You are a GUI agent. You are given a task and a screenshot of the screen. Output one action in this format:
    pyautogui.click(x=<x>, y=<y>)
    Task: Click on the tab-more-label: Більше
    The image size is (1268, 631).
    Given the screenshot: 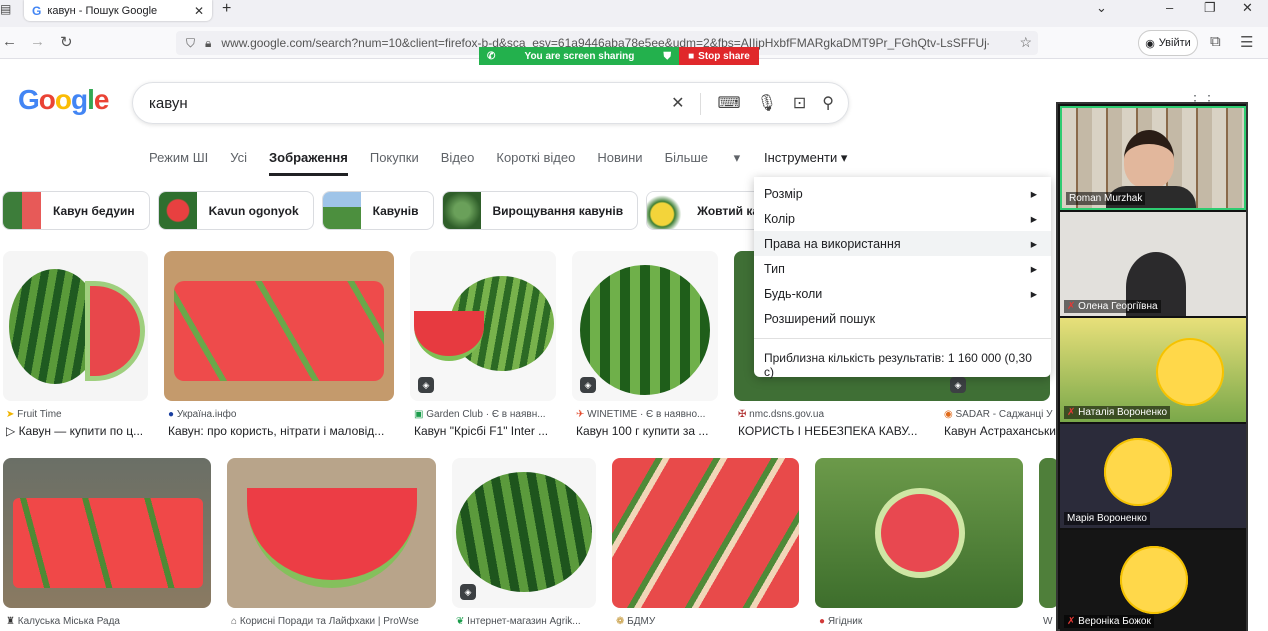 What is the action you would take?
    pyautogui.click(x=686, y=157)
    